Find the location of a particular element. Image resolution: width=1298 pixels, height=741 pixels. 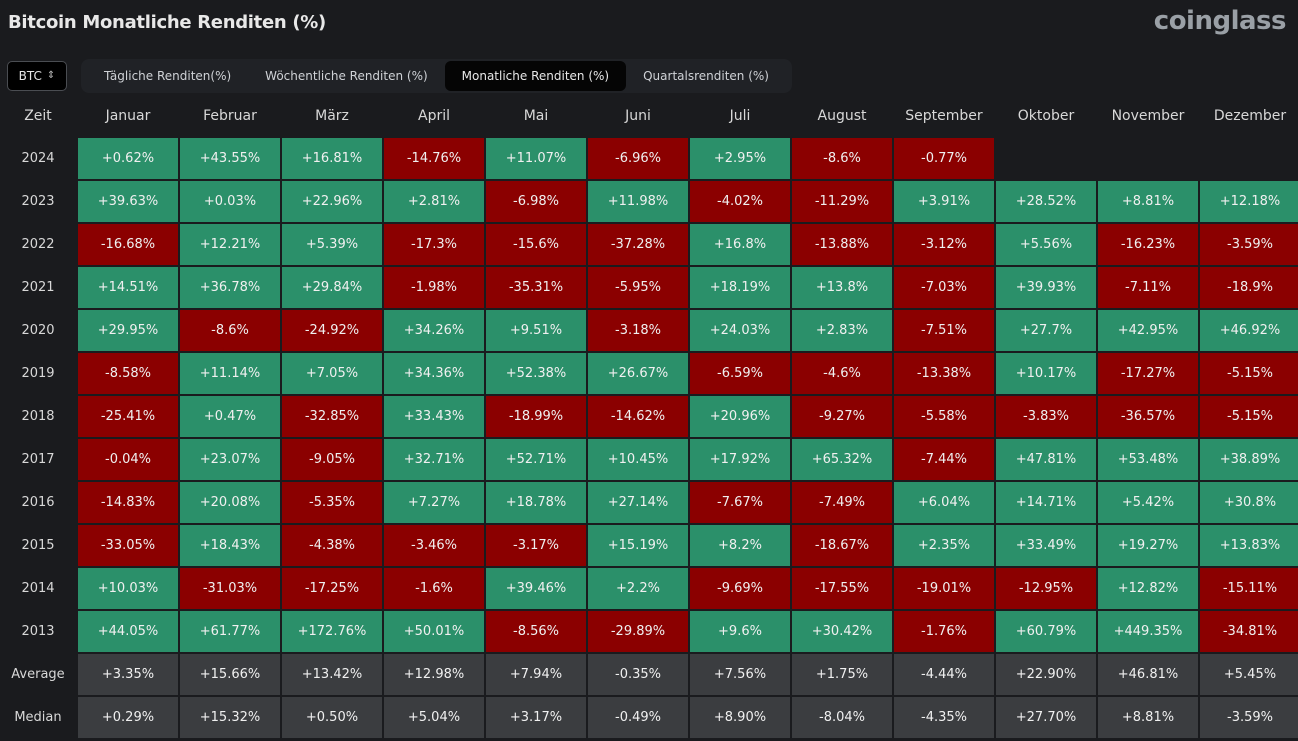

return-cell: -3.46% is located at coordinates (434, 545).